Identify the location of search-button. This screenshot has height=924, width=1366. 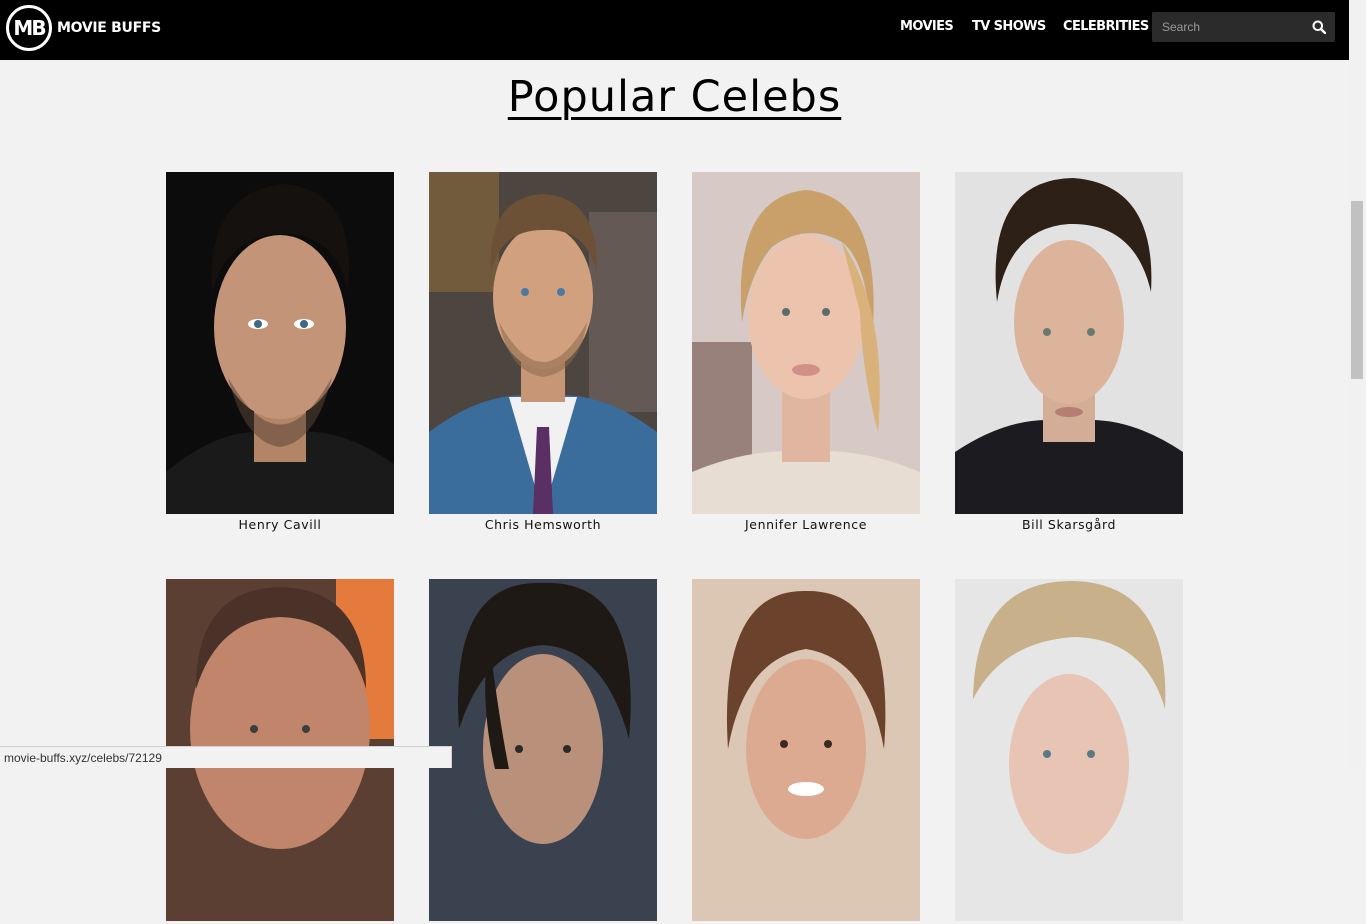
(1318, 27).